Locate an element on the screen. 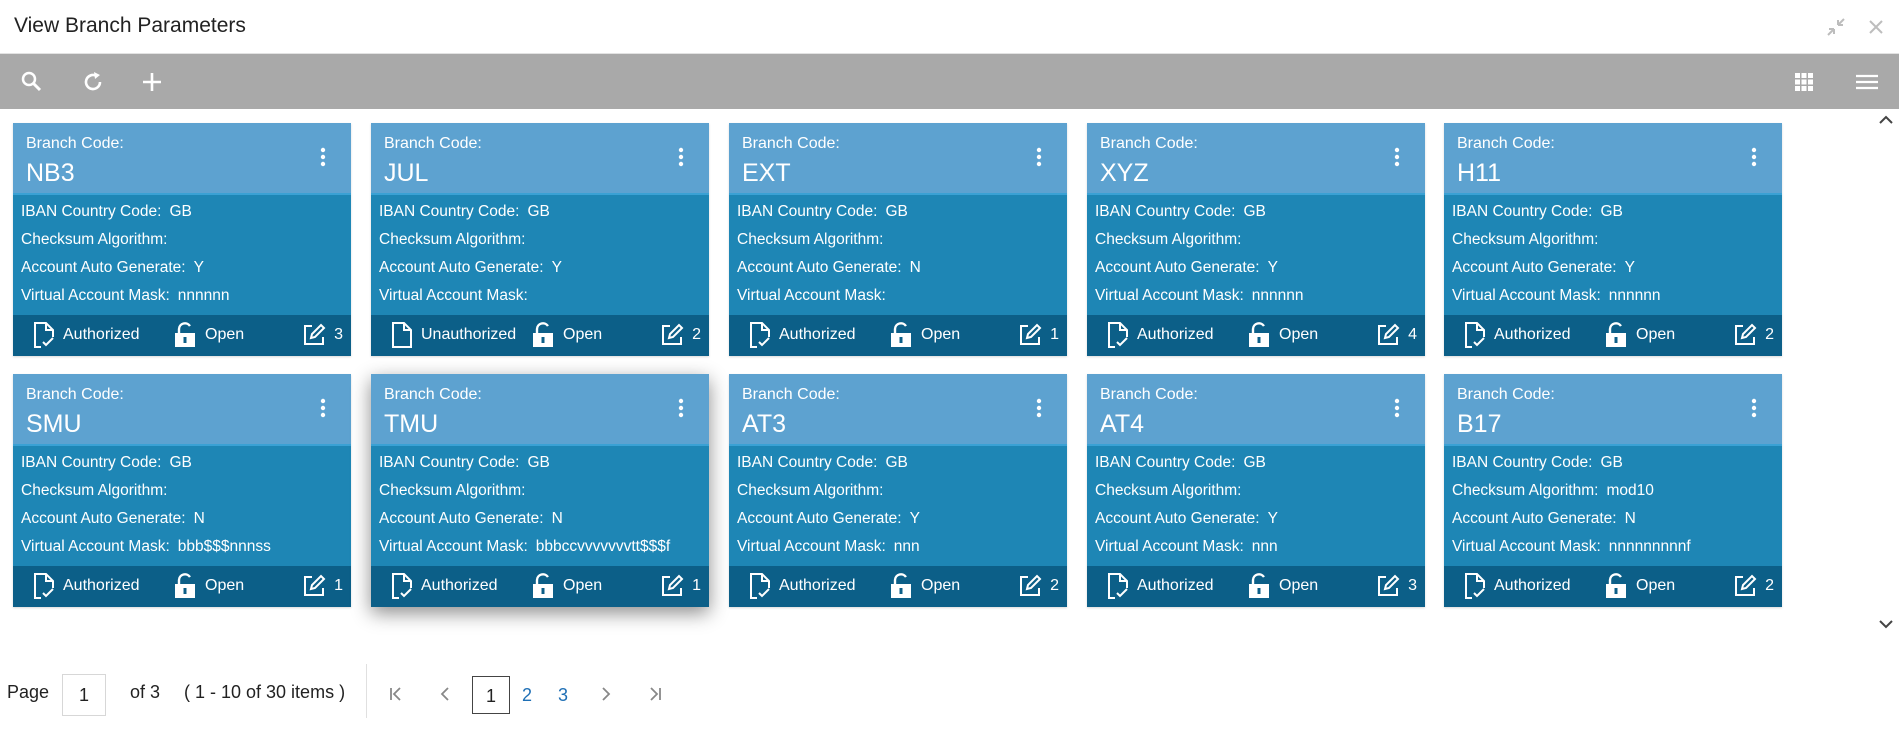 The height and width of the screenshot is (735, 1899). card-footer: Authorized Open 1 is located at coordinates (540, 586).